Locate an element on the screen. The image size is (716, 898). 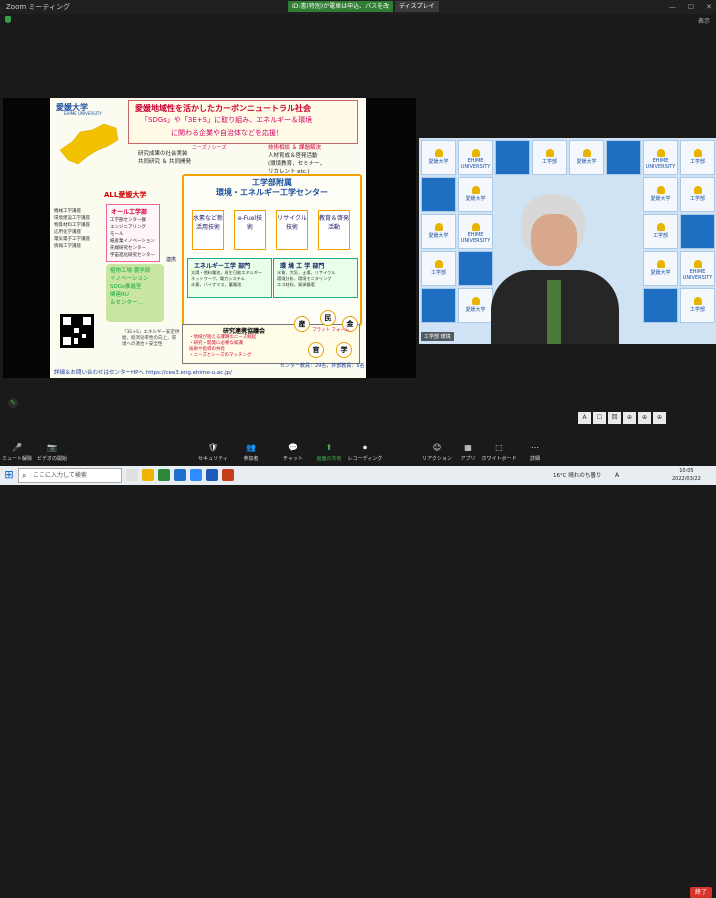
zoom-app-icon is located at coordinates (196, 475).